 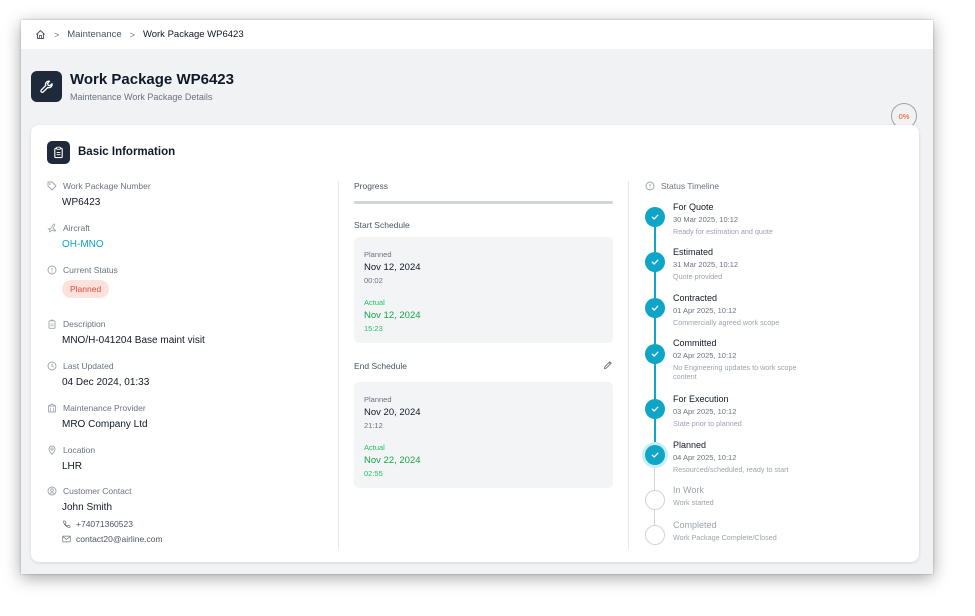 I want to click on contact-phone: +74071360523, so click(x=112, y=524).